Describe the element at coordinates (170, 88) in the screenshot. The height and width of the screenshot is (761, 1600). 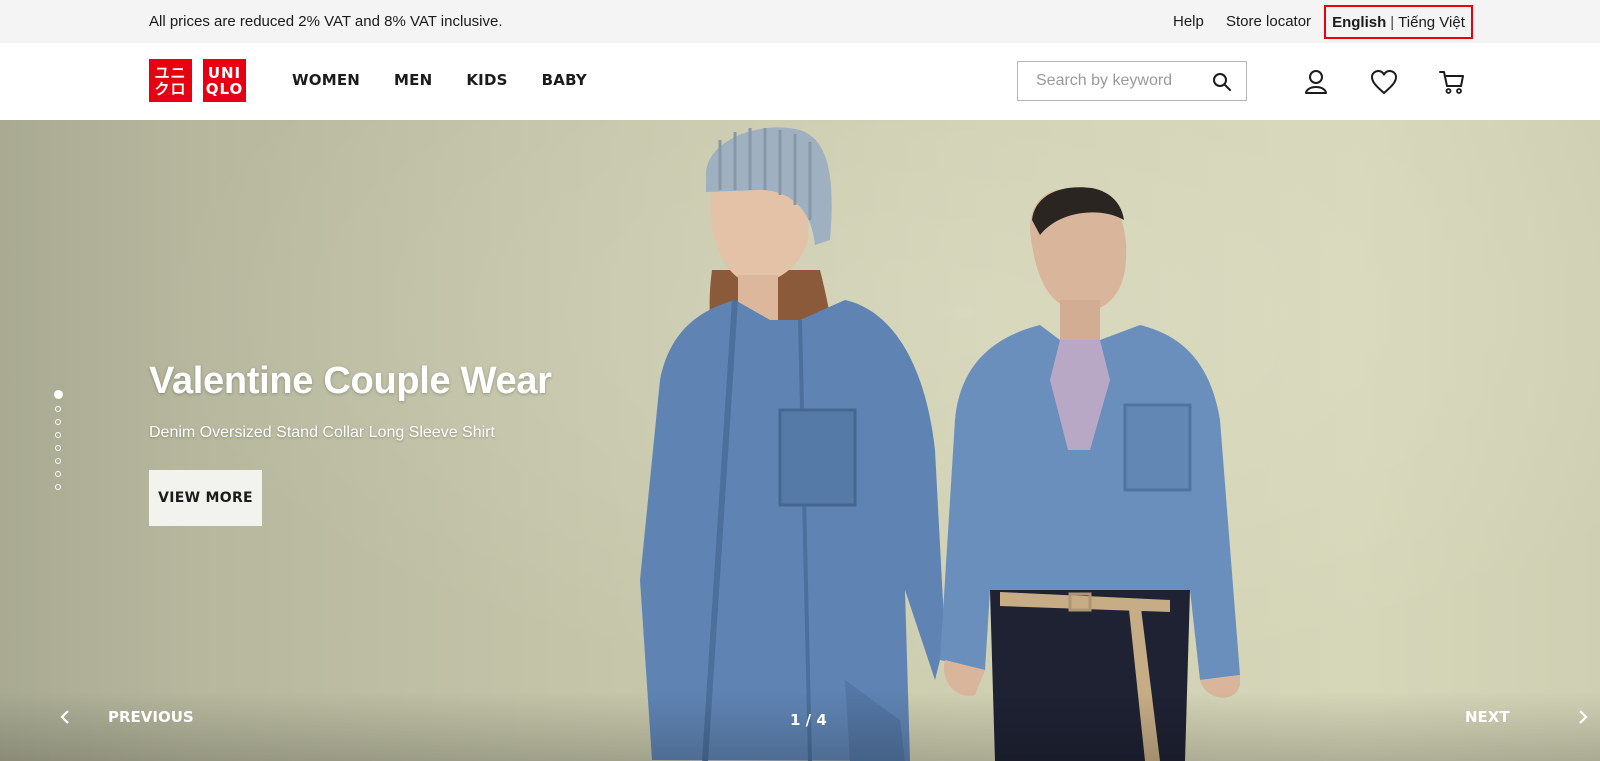
I see `logo-text: クロ` at that location.